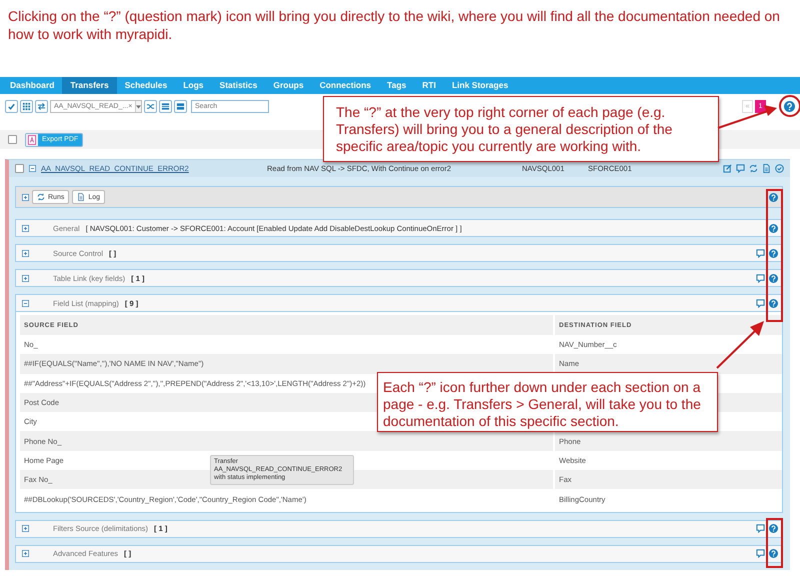 Image resolution: width=800 pixels, height=576 pixels. What do you see at coordinates (32, 85) in the screenshot?
I see `nav-tab: Dashboard` at bounding box center [32, 85].